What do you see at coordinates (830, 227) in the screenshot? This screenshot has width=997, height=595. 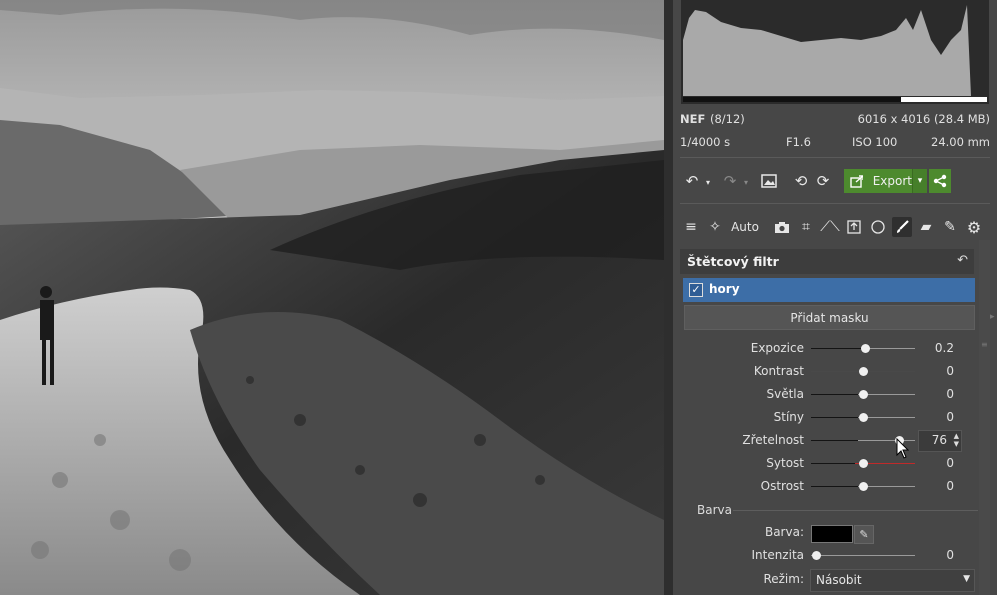 I see `perspective-icon: ⟋⟍` at bounding box center [830, 227].